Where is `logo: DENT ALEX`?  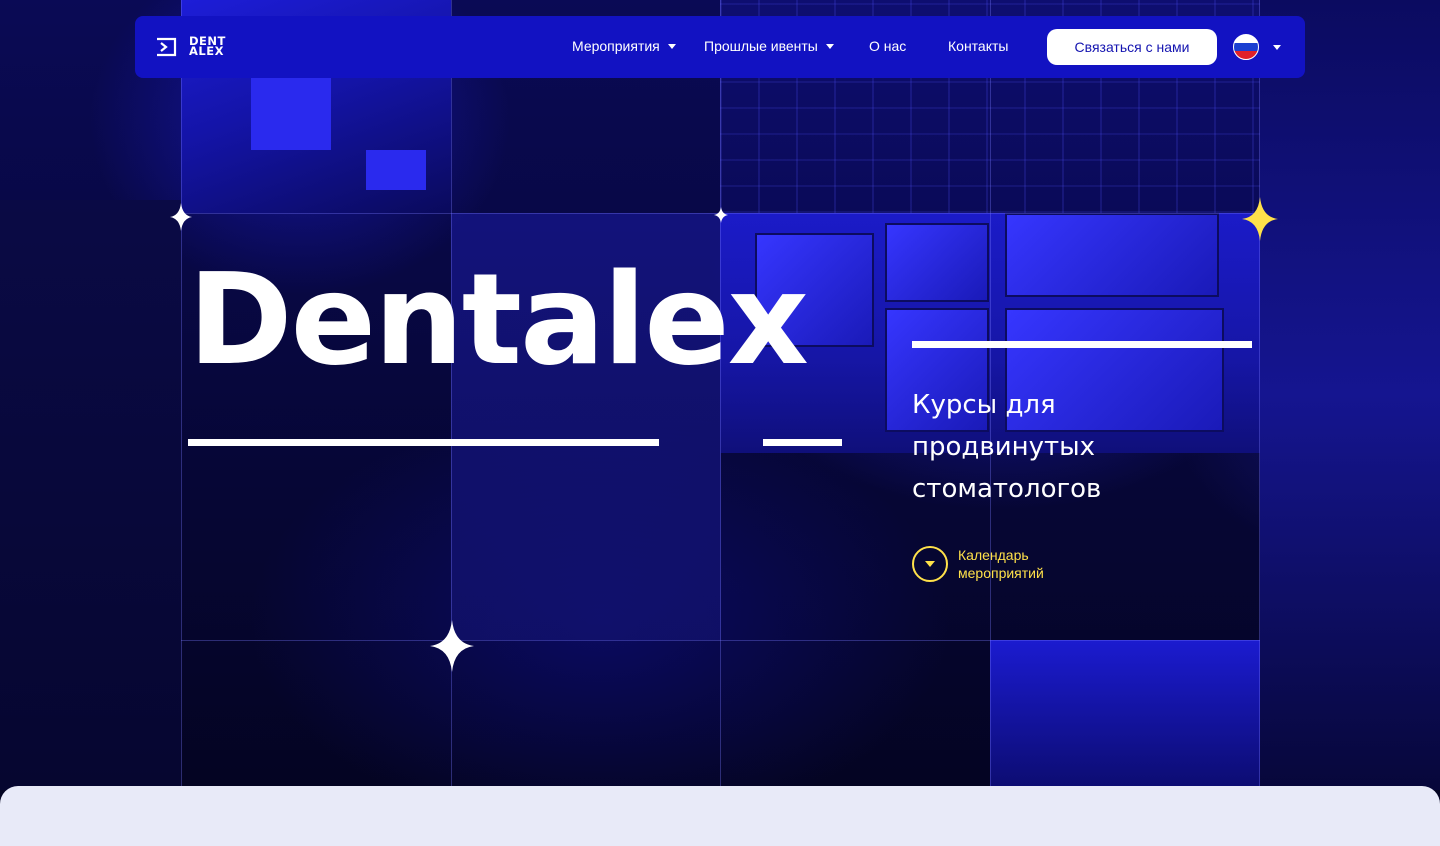
logo: DENT ALEX is located at coordinates (202, 47).